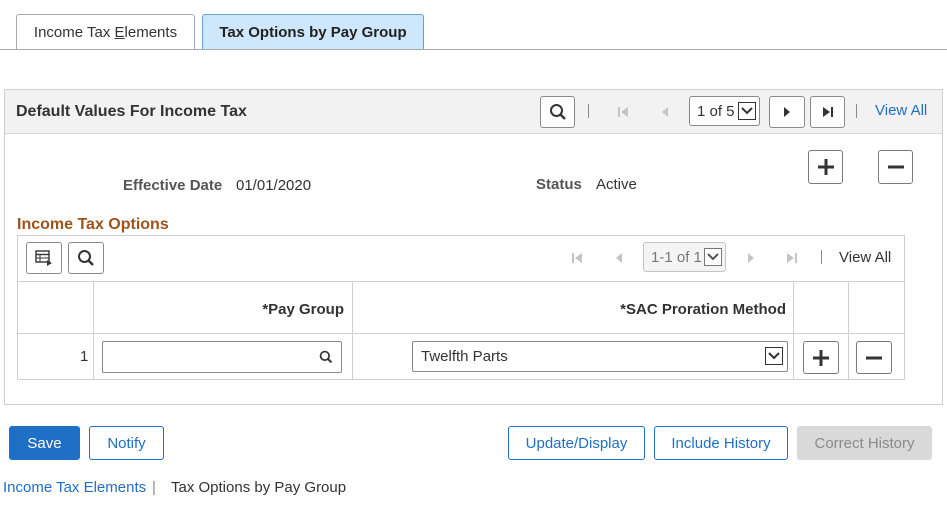 Image resolution: width=947 pixels, height=511 pixels. What do you see at coordinates (126, 443) in the screenshot?
I see `notify-button: Notify` at bounding box center [126, 443].